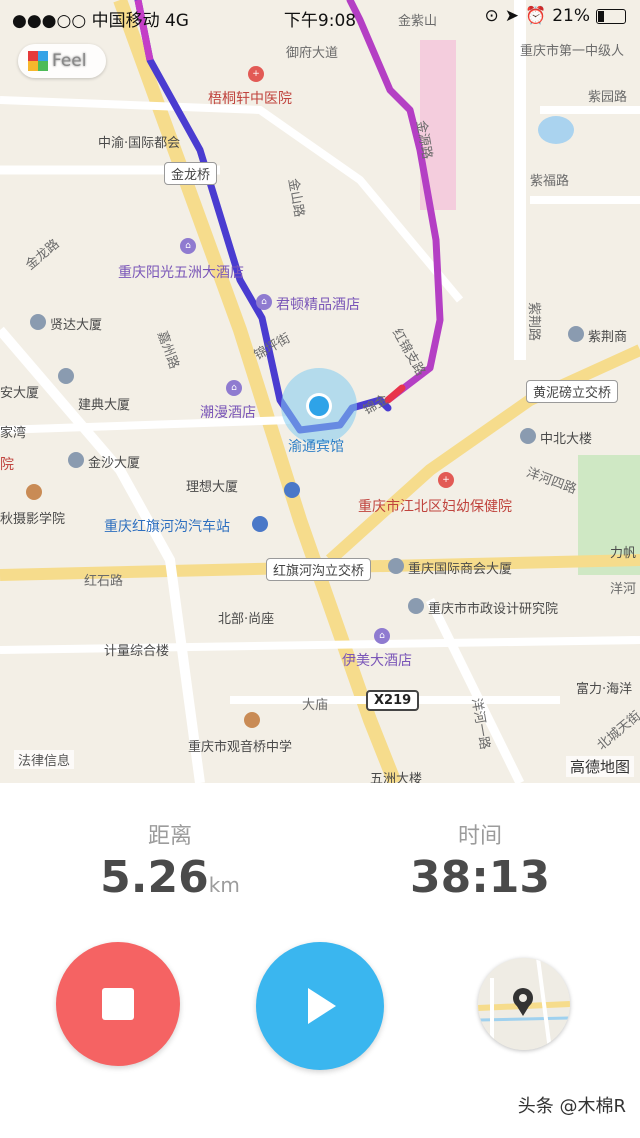 The width and height of the screenshot is (640, 1138). What do you see at coordinates (396, 777) in the screenshot?
I see `map-label: 五洲大楼` at bounding box center [396, 777].